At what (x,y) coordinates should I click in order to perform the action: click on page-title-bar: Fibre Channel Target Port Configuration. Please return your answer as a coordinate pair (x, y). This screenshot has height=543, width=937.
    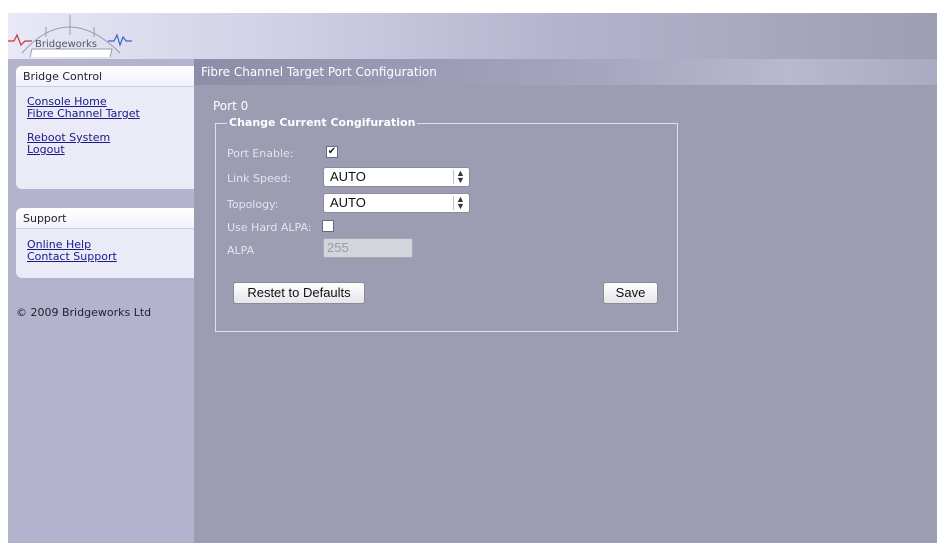
    Looking at the image, I should click on (565, 72).